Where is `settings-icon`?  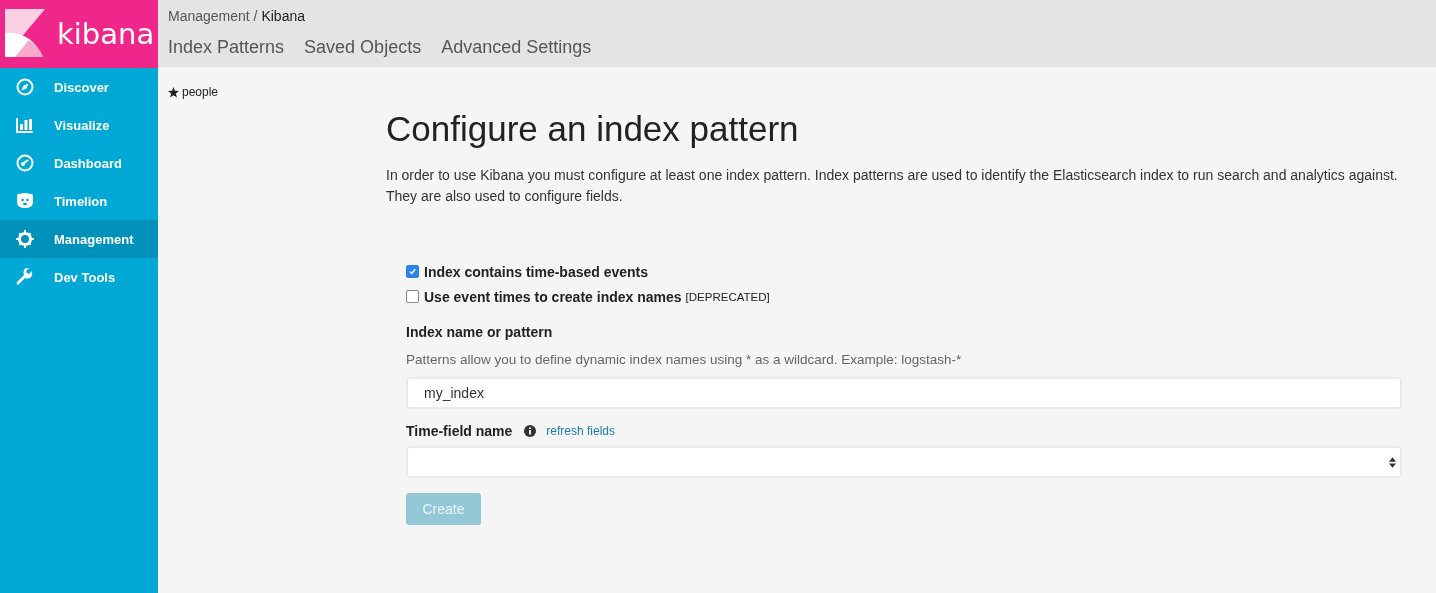
settings-icon is located at coordinates (25, 239).